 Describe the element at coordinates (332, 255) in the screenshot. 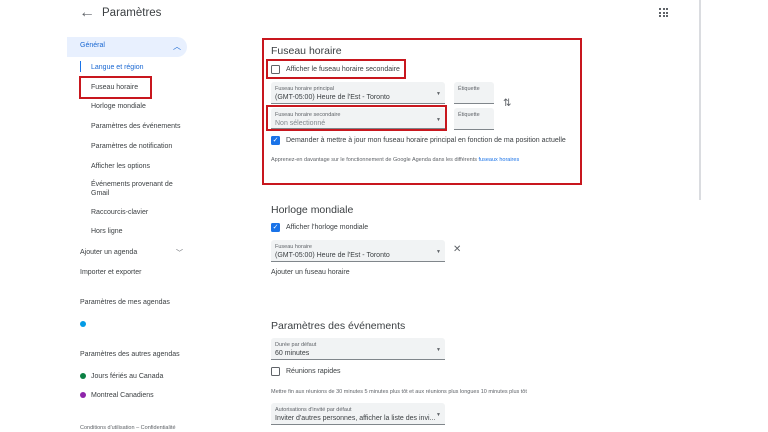

I see `world-clock-tz-value: (GMT-05:00) Heure de l'Est - Toronto` at that location.